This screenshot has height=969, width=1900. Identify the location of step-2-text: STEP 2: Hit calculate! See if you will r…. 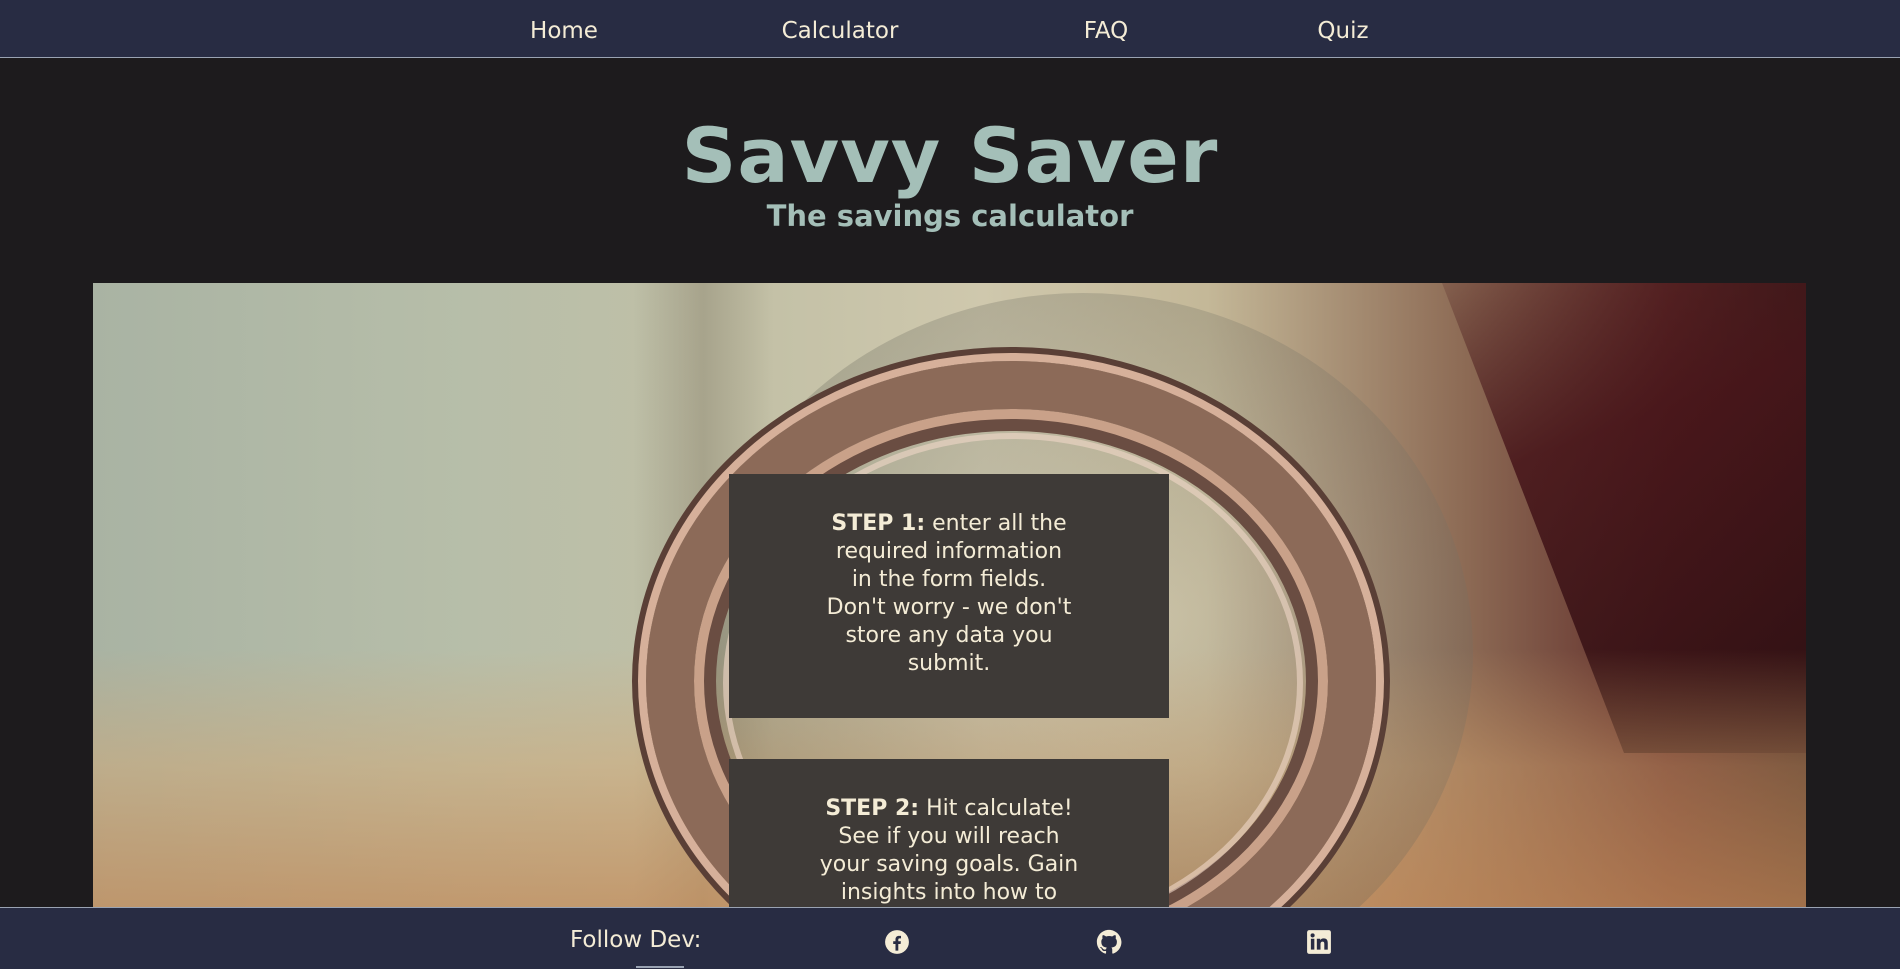
(949, 851).